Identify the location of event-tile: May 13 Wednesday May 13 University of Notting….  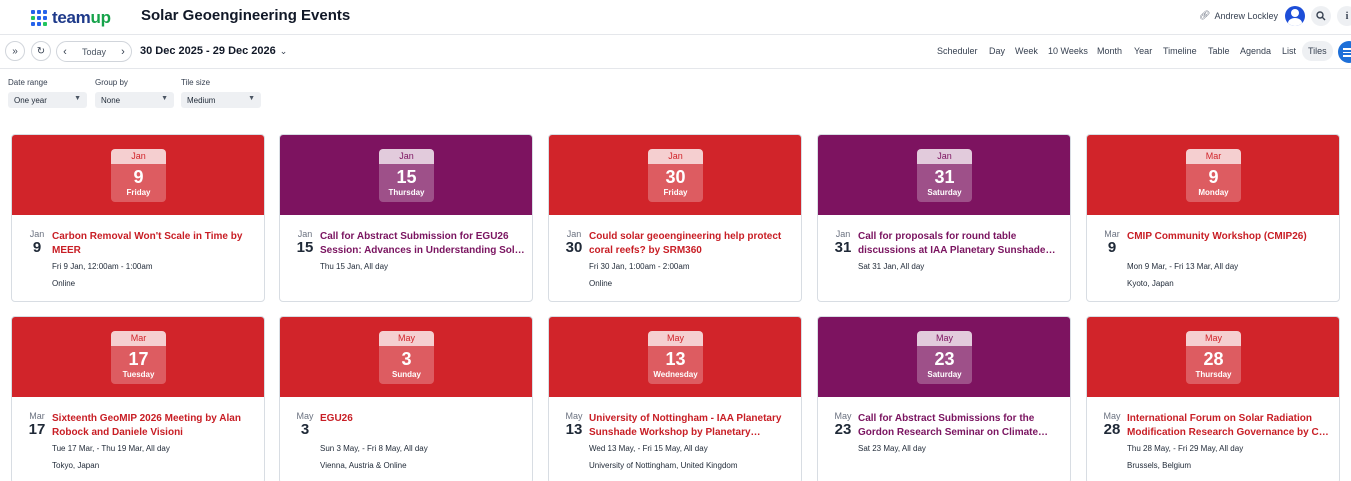
(675, 398).